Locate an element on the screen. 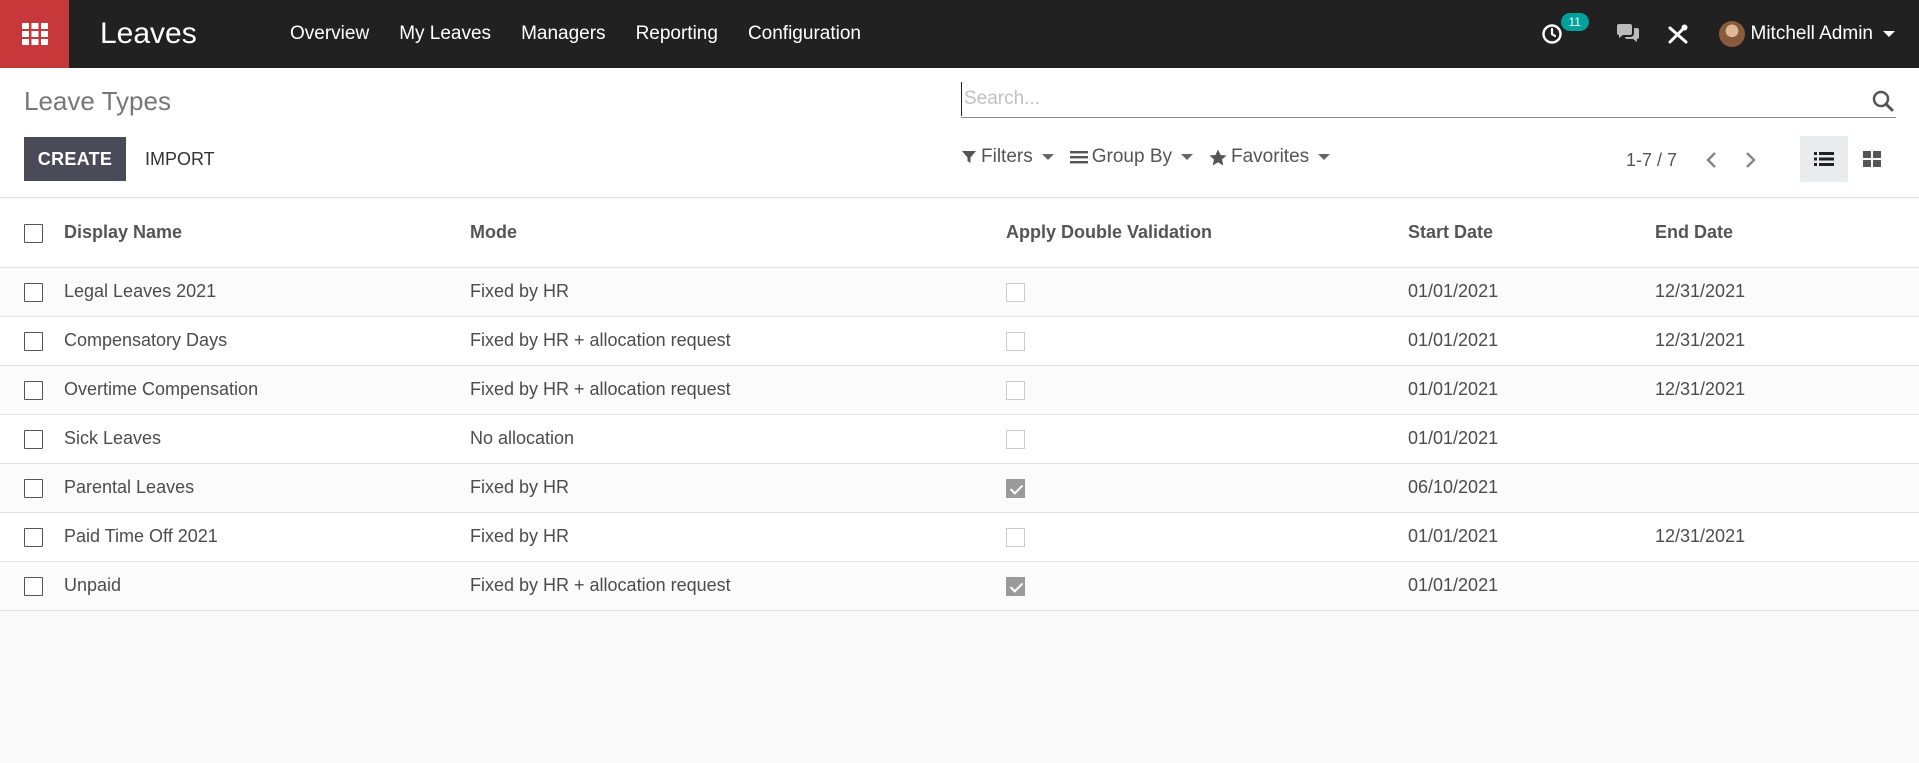 The height and width of the screenshot is (763, 1919). group-by-label: Group By is located at coordinates (1131, 156).